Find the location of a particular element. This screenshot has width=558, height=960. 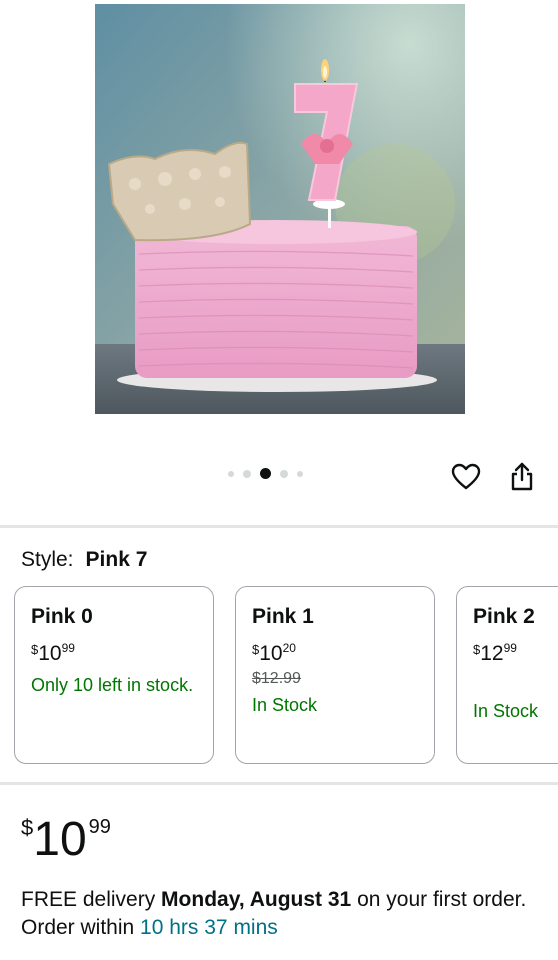

wishlist-button is located at coordinates (466, 477).